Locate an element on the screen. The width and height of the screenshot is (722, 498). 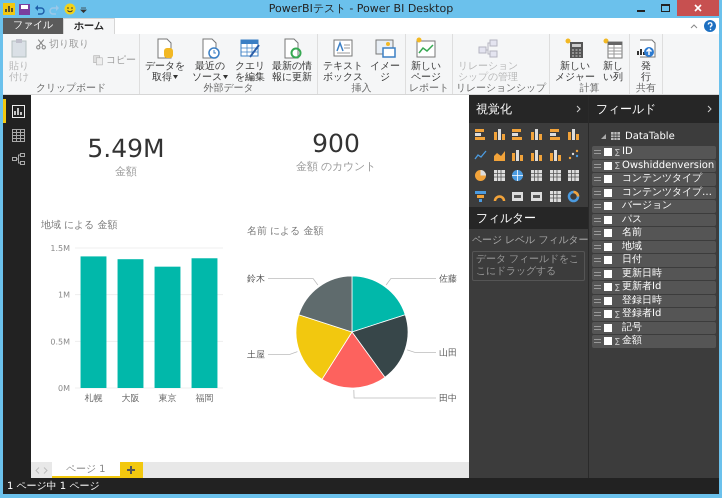
ribbon-button: 最新の情 報に更新 is located at coordinates (292, 60).